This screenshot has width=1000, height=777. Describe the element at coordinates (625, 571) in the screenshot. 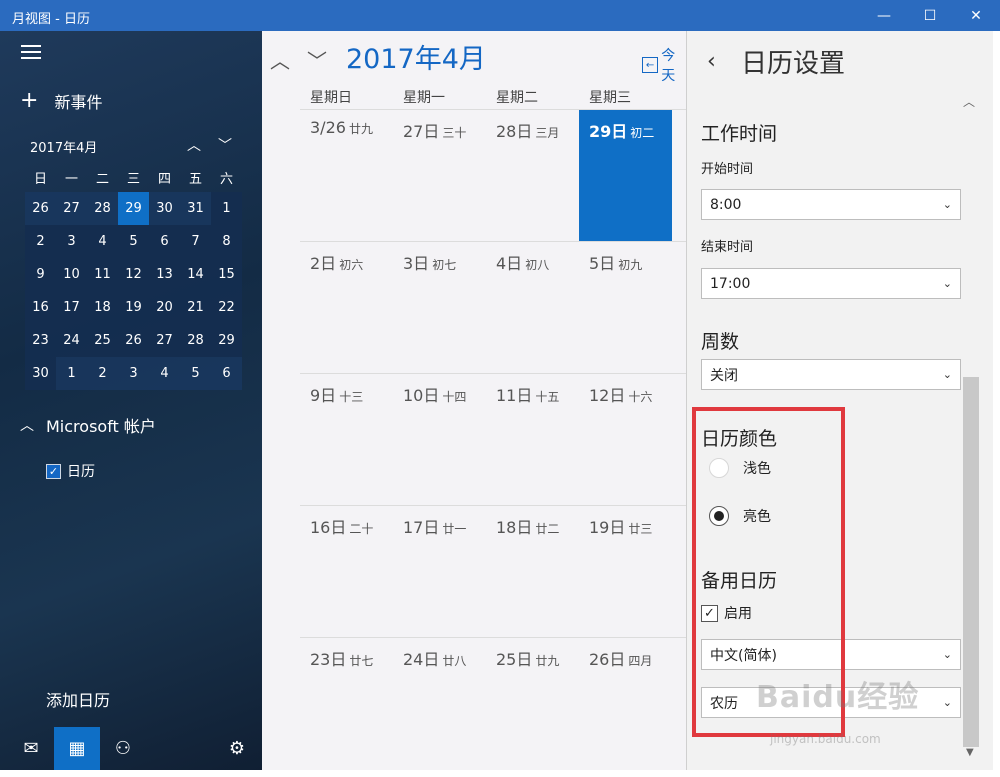

I see `day-cell: 19日 廿三` at that location.